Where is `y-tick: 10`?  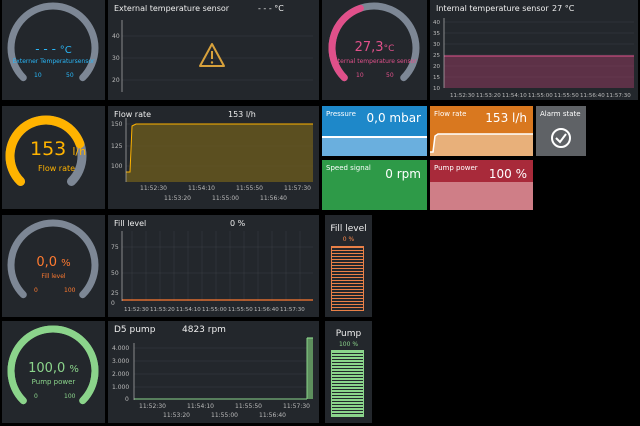 y-tick: 10 is located at coordinates (436, 89).